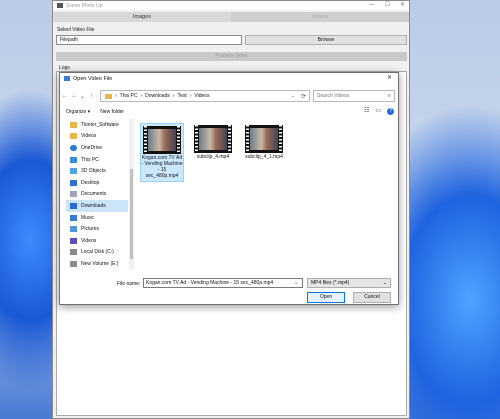 This screenshot has width=500, height=419. I want to click on sidebar-item-desktop: Desktop, so click(97, 183).